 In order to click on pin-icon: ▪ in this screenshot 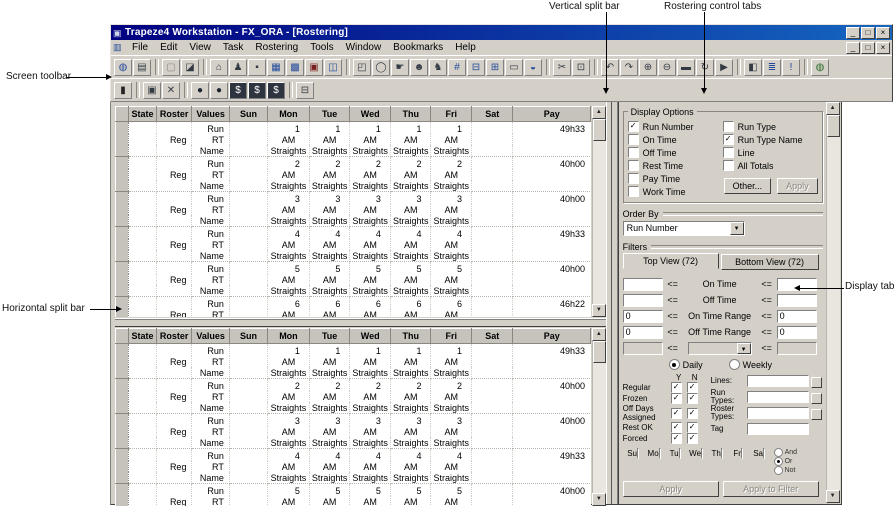, I will do `click(257, 67)`.